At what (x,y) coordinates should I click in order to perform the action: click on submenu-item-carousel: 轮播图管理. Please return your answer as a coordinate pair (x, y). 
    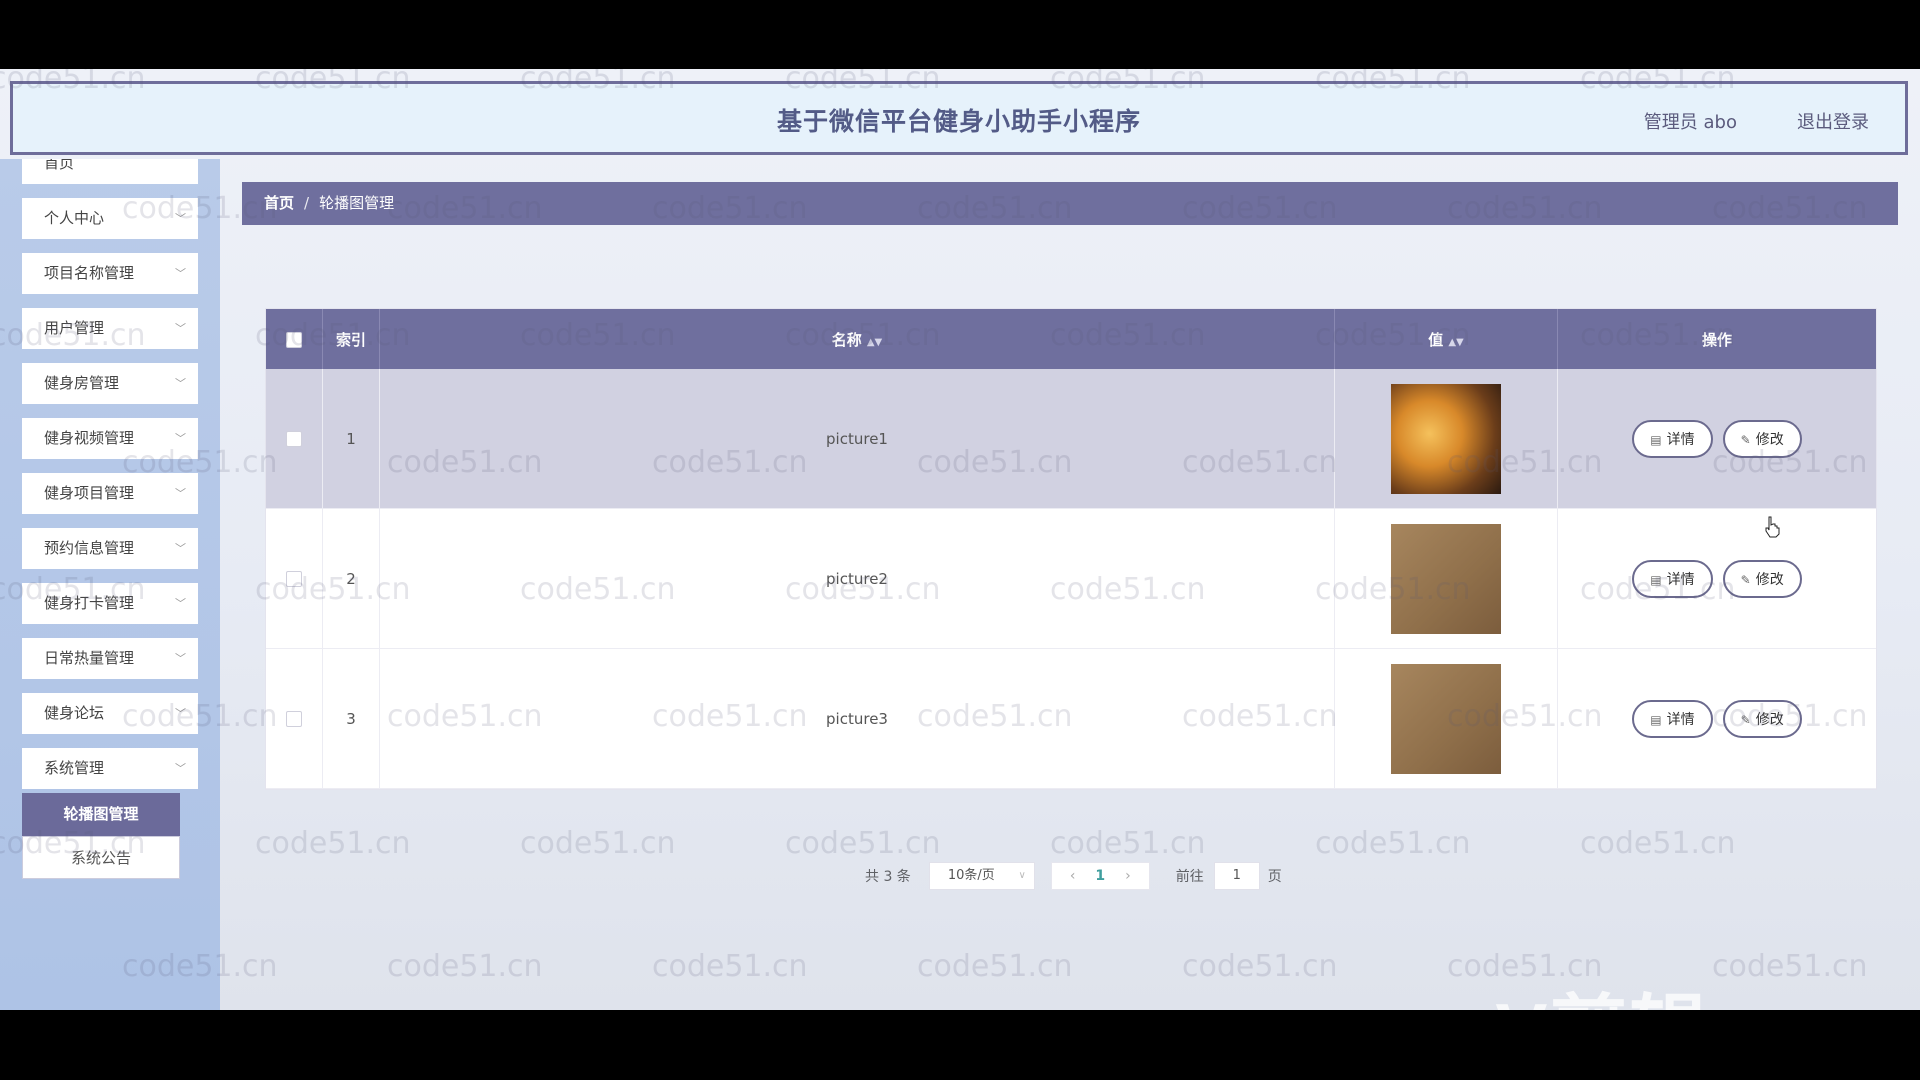
    Looking at the image, I should click on (101, 814).